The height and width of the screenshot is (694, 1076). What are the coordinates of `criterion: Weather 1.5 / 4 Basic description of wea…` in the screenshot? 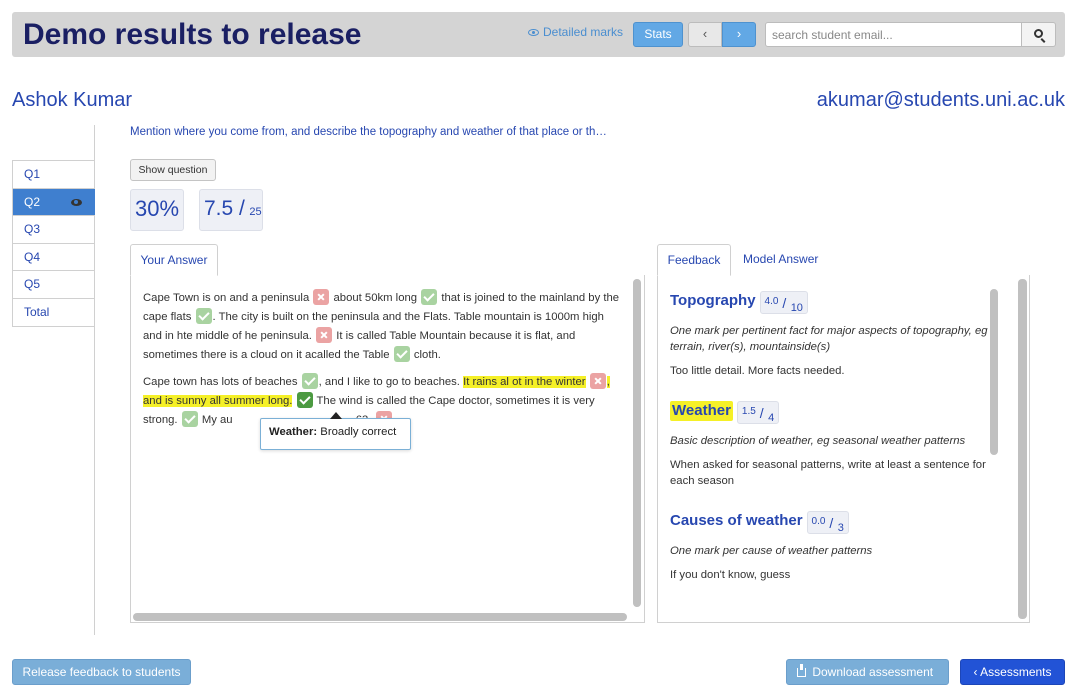 It's located at (829, 445).